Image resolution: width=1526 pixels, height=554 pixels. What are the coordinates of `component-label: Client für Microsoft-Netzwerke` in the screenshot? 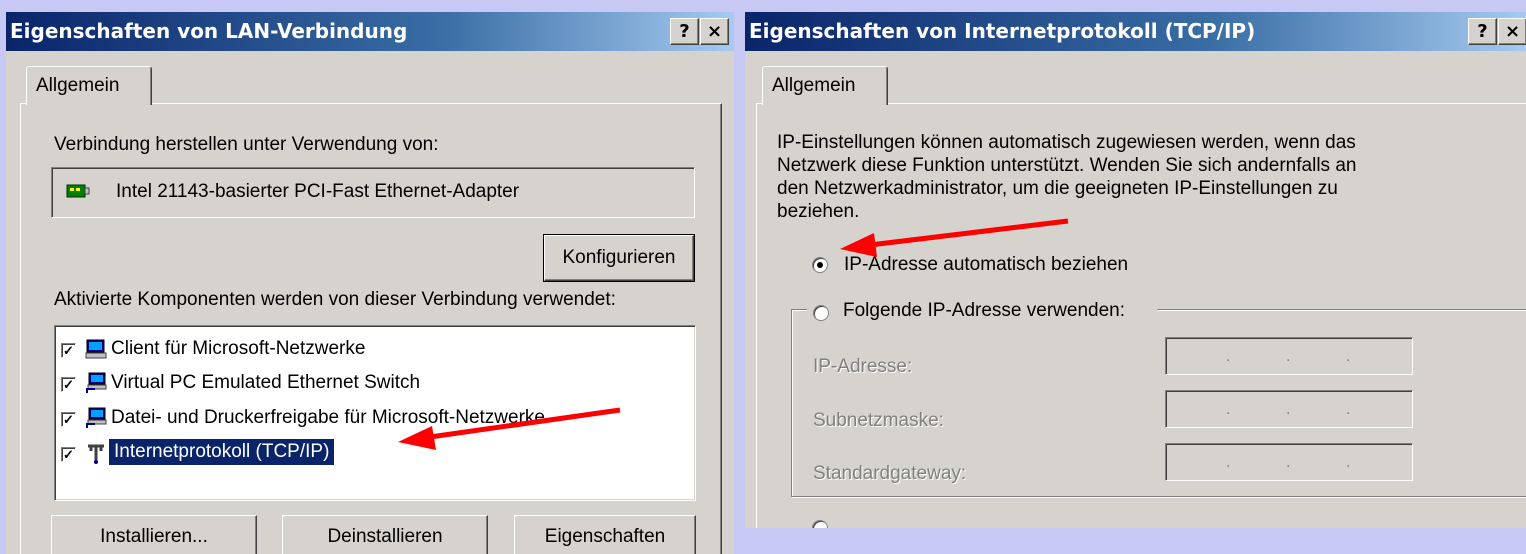 It's located at (238, 348).